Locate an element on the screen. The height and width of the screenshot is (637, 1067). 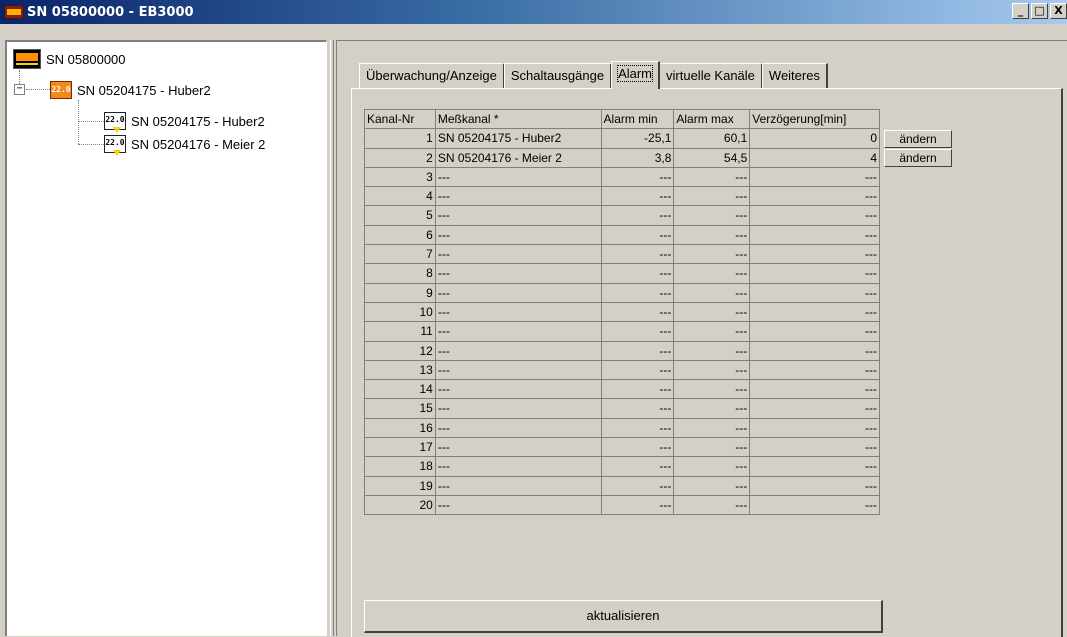
row-header-cell: 3 is located at coordinates (400, 177).